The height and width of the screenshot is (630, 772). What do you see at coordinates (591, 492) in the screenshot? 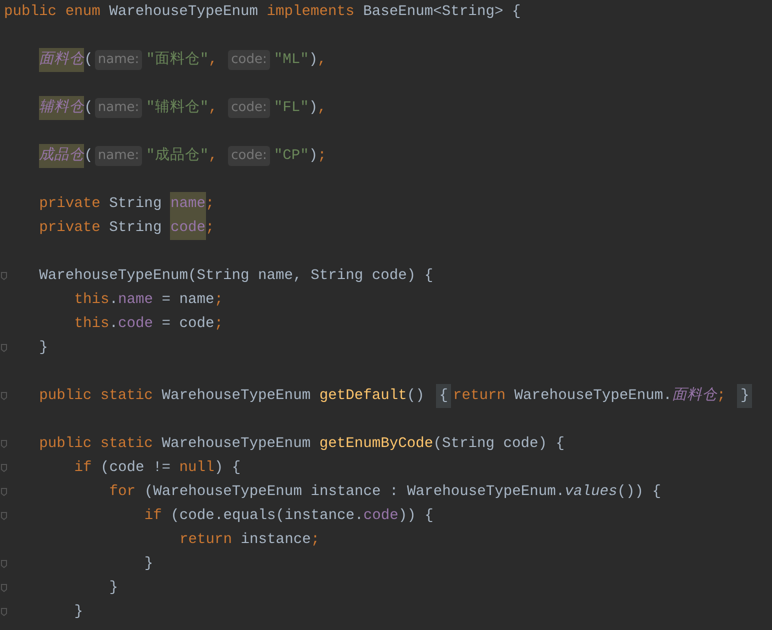
I see `code-token: values` at bounding box center [591, 492].